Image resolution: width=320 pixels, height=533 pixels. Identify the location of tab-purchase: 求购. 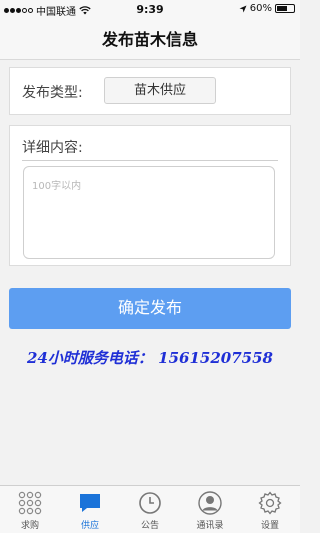
(30, 509).